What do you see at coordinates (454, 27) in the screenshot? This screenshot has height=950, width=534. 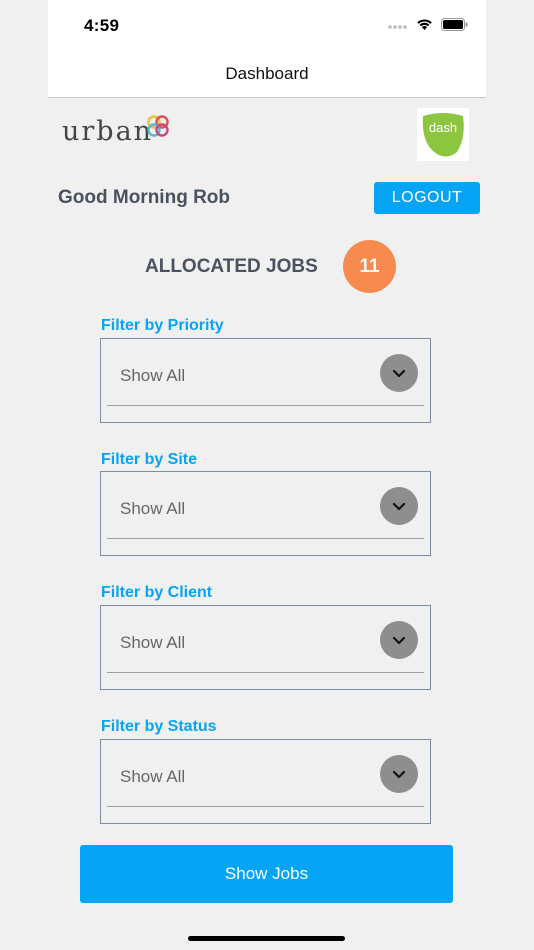 I see `battery-icon` at bounding box center [454, 27].